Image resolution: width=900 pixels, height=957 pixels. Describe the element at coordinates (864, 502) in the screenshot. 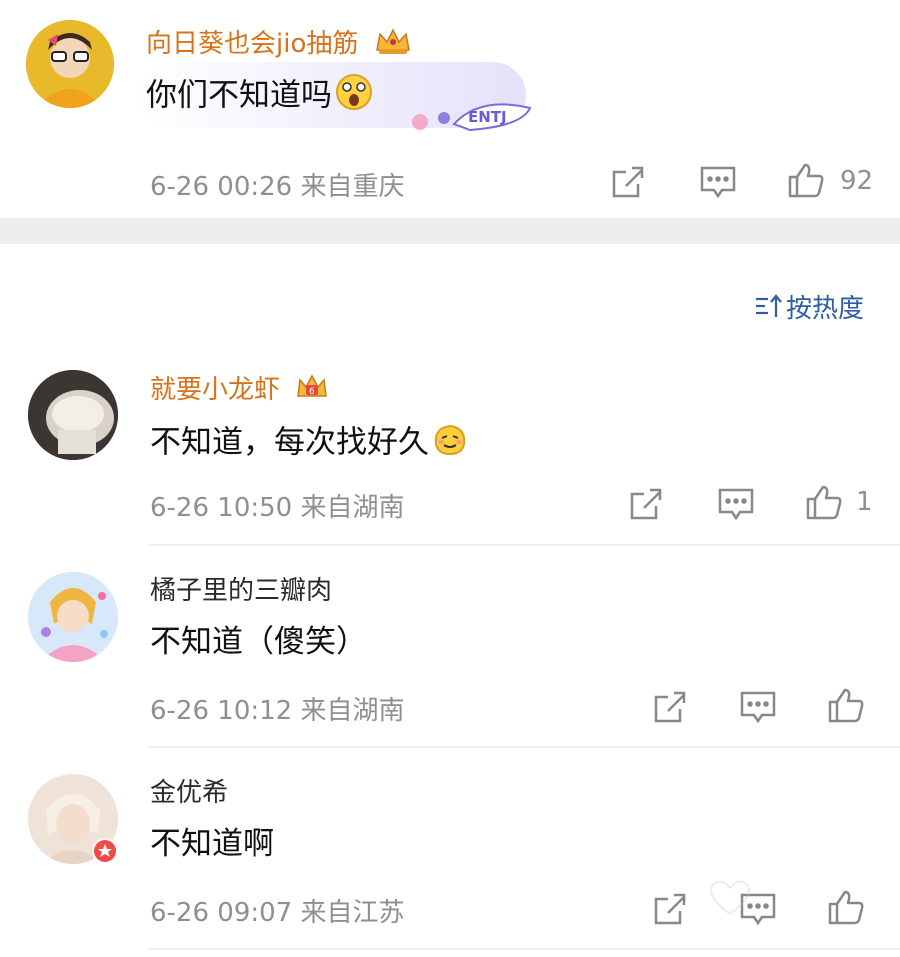

I see `like-count: 1` at that location.